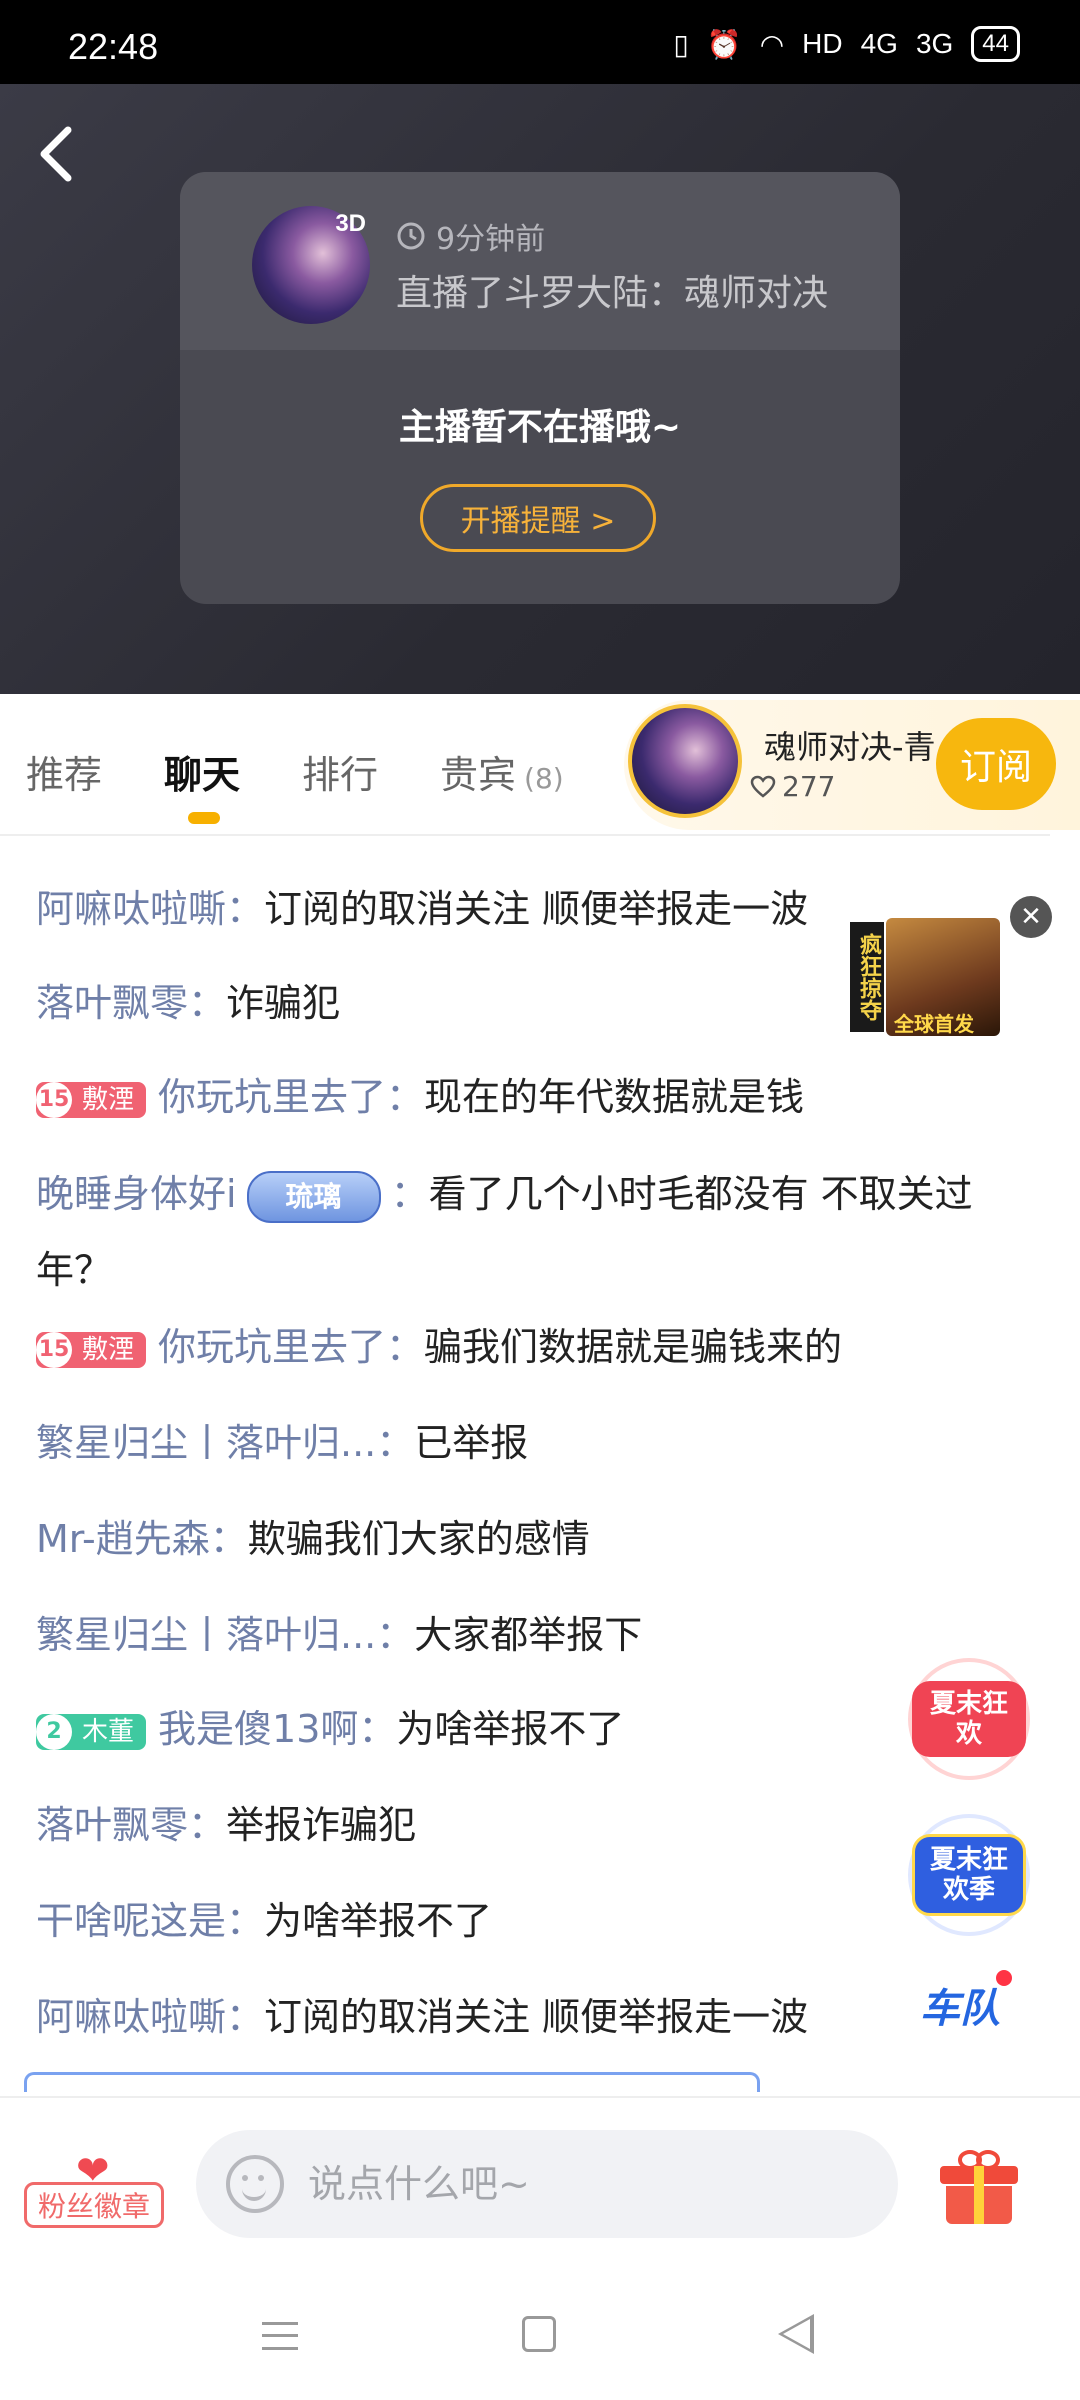 The width and height of the screenshot is (1080, 2400). What do you see at coordinates (350, 223) in the screenshot?
I see `avatar-3d-tag: 3D` at bounding box center [350, 223].